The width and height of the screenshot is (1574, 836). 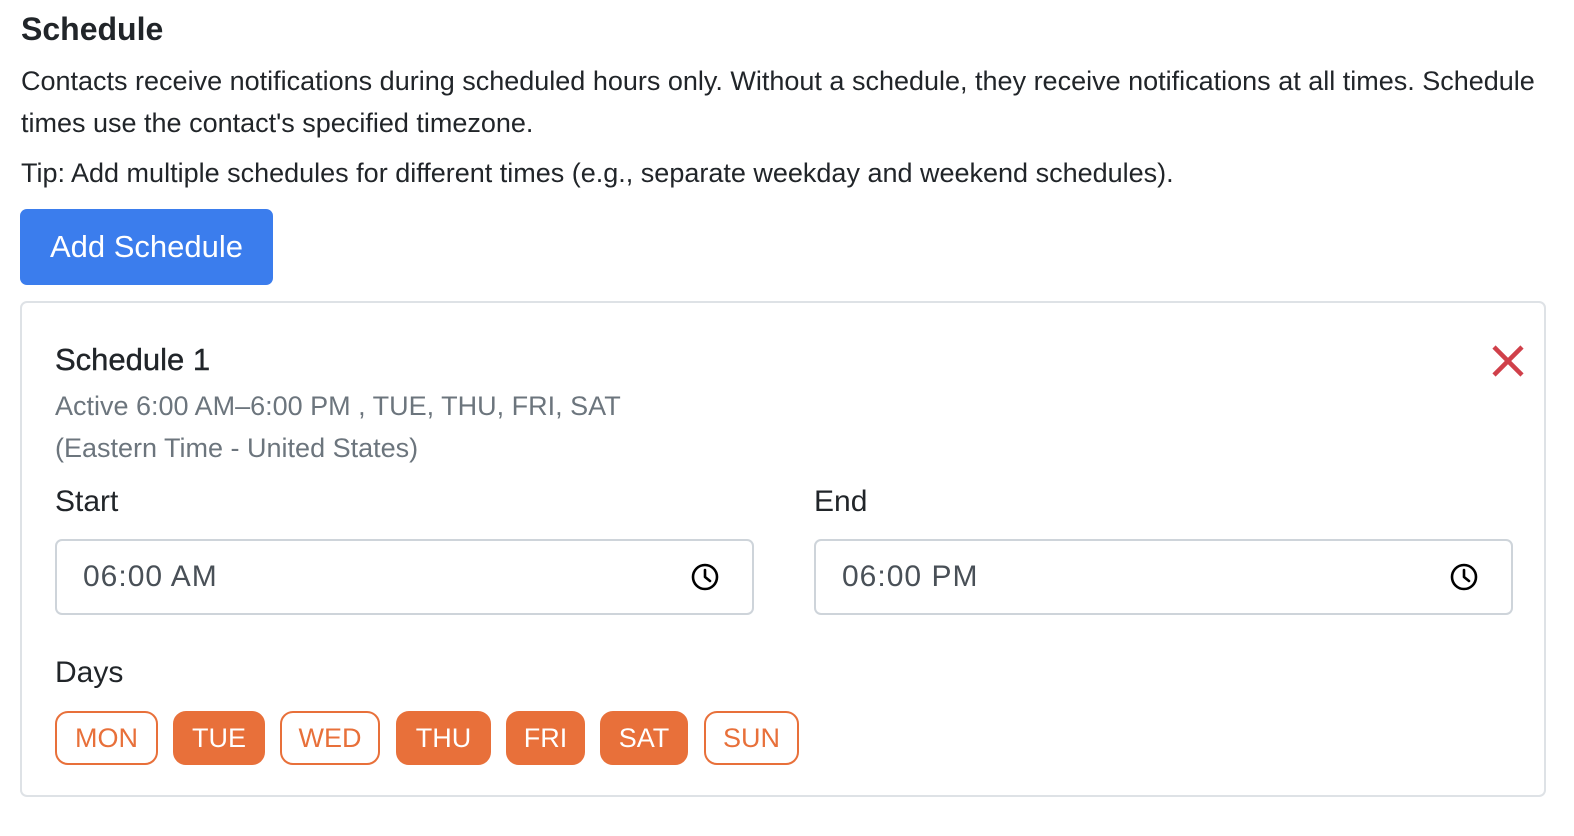 What do you see at coordinates (751, 738) in the screenshot?
I see `day-toggle-sun: SUN` at bounding box center [751, 738].